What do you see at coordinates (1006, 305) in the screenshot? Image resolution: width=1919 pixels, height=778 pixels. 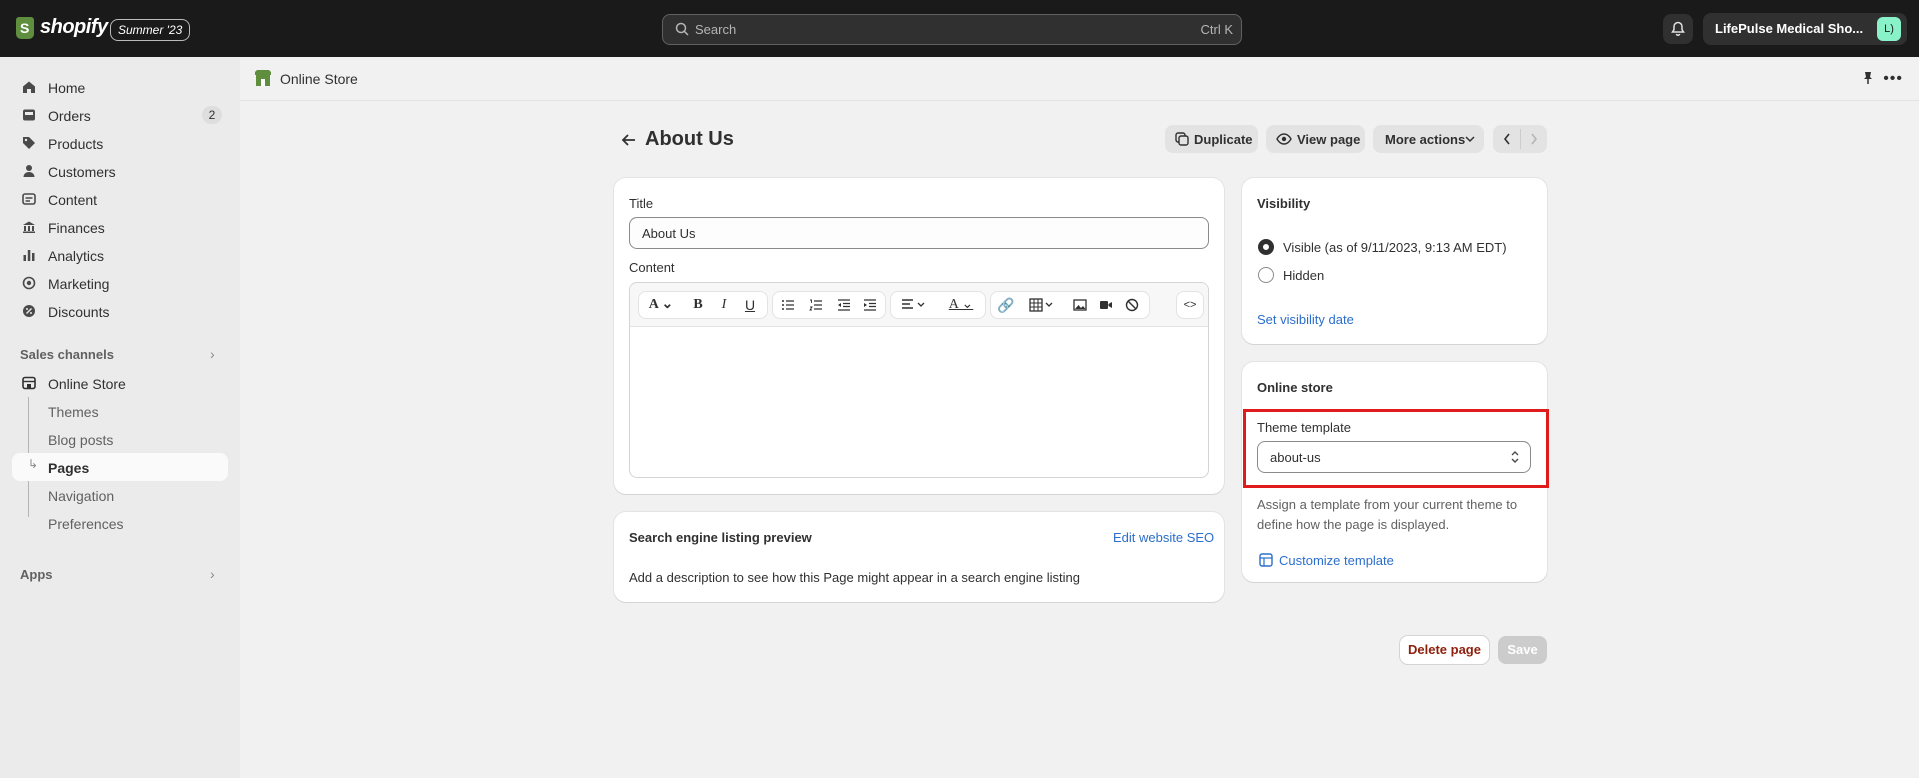 I see `link-icon: 🔗` at bounding box center [1006, 305].